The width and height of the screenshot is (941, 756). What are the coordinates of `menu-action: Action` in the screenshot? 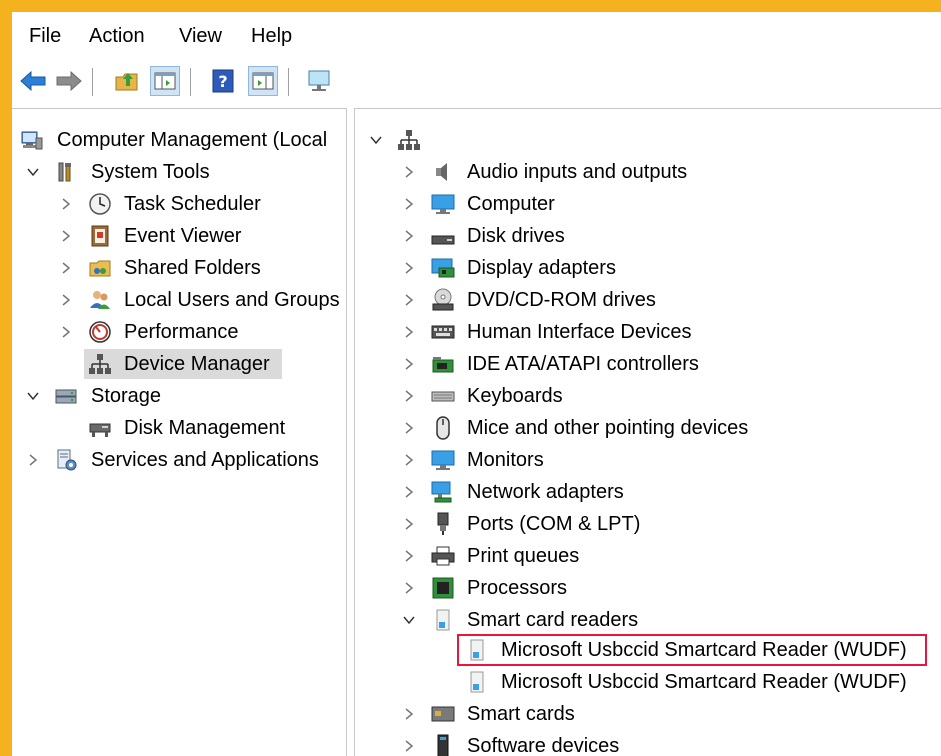 It's located at (117, 36).